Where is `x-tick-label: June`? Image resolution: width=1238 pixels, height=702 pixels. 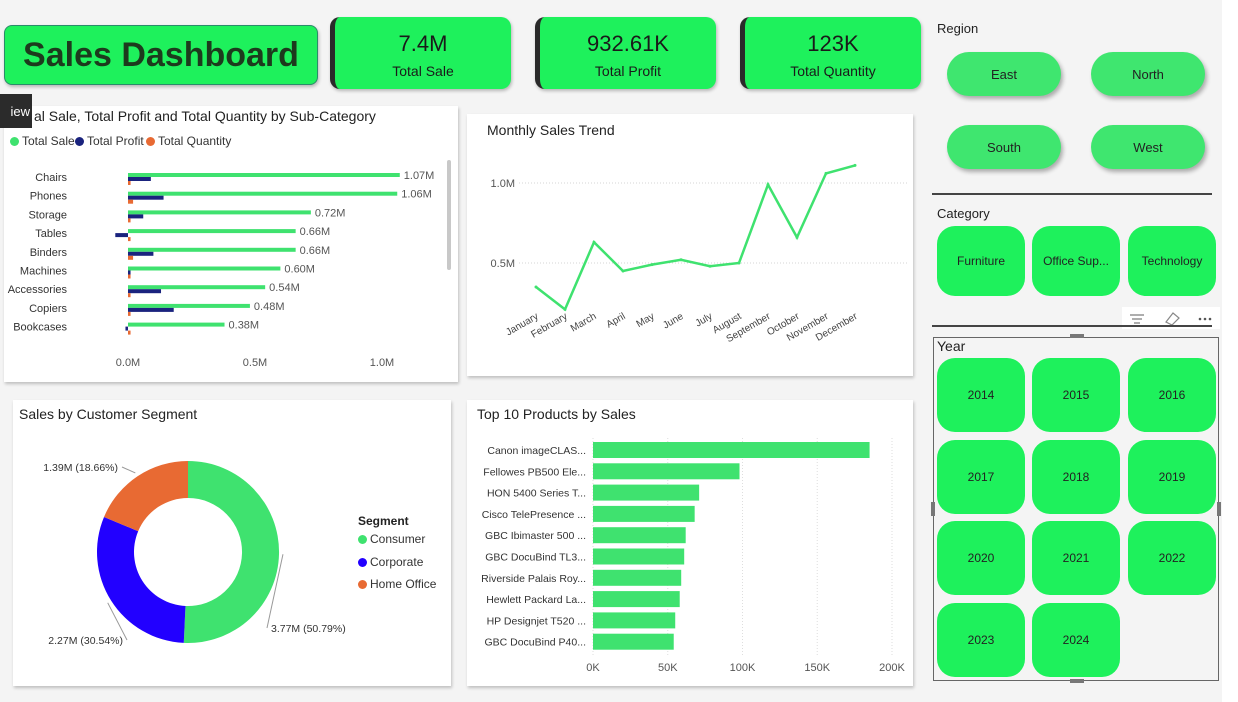
x-tick-label: June is located at coordinates (673, 321).